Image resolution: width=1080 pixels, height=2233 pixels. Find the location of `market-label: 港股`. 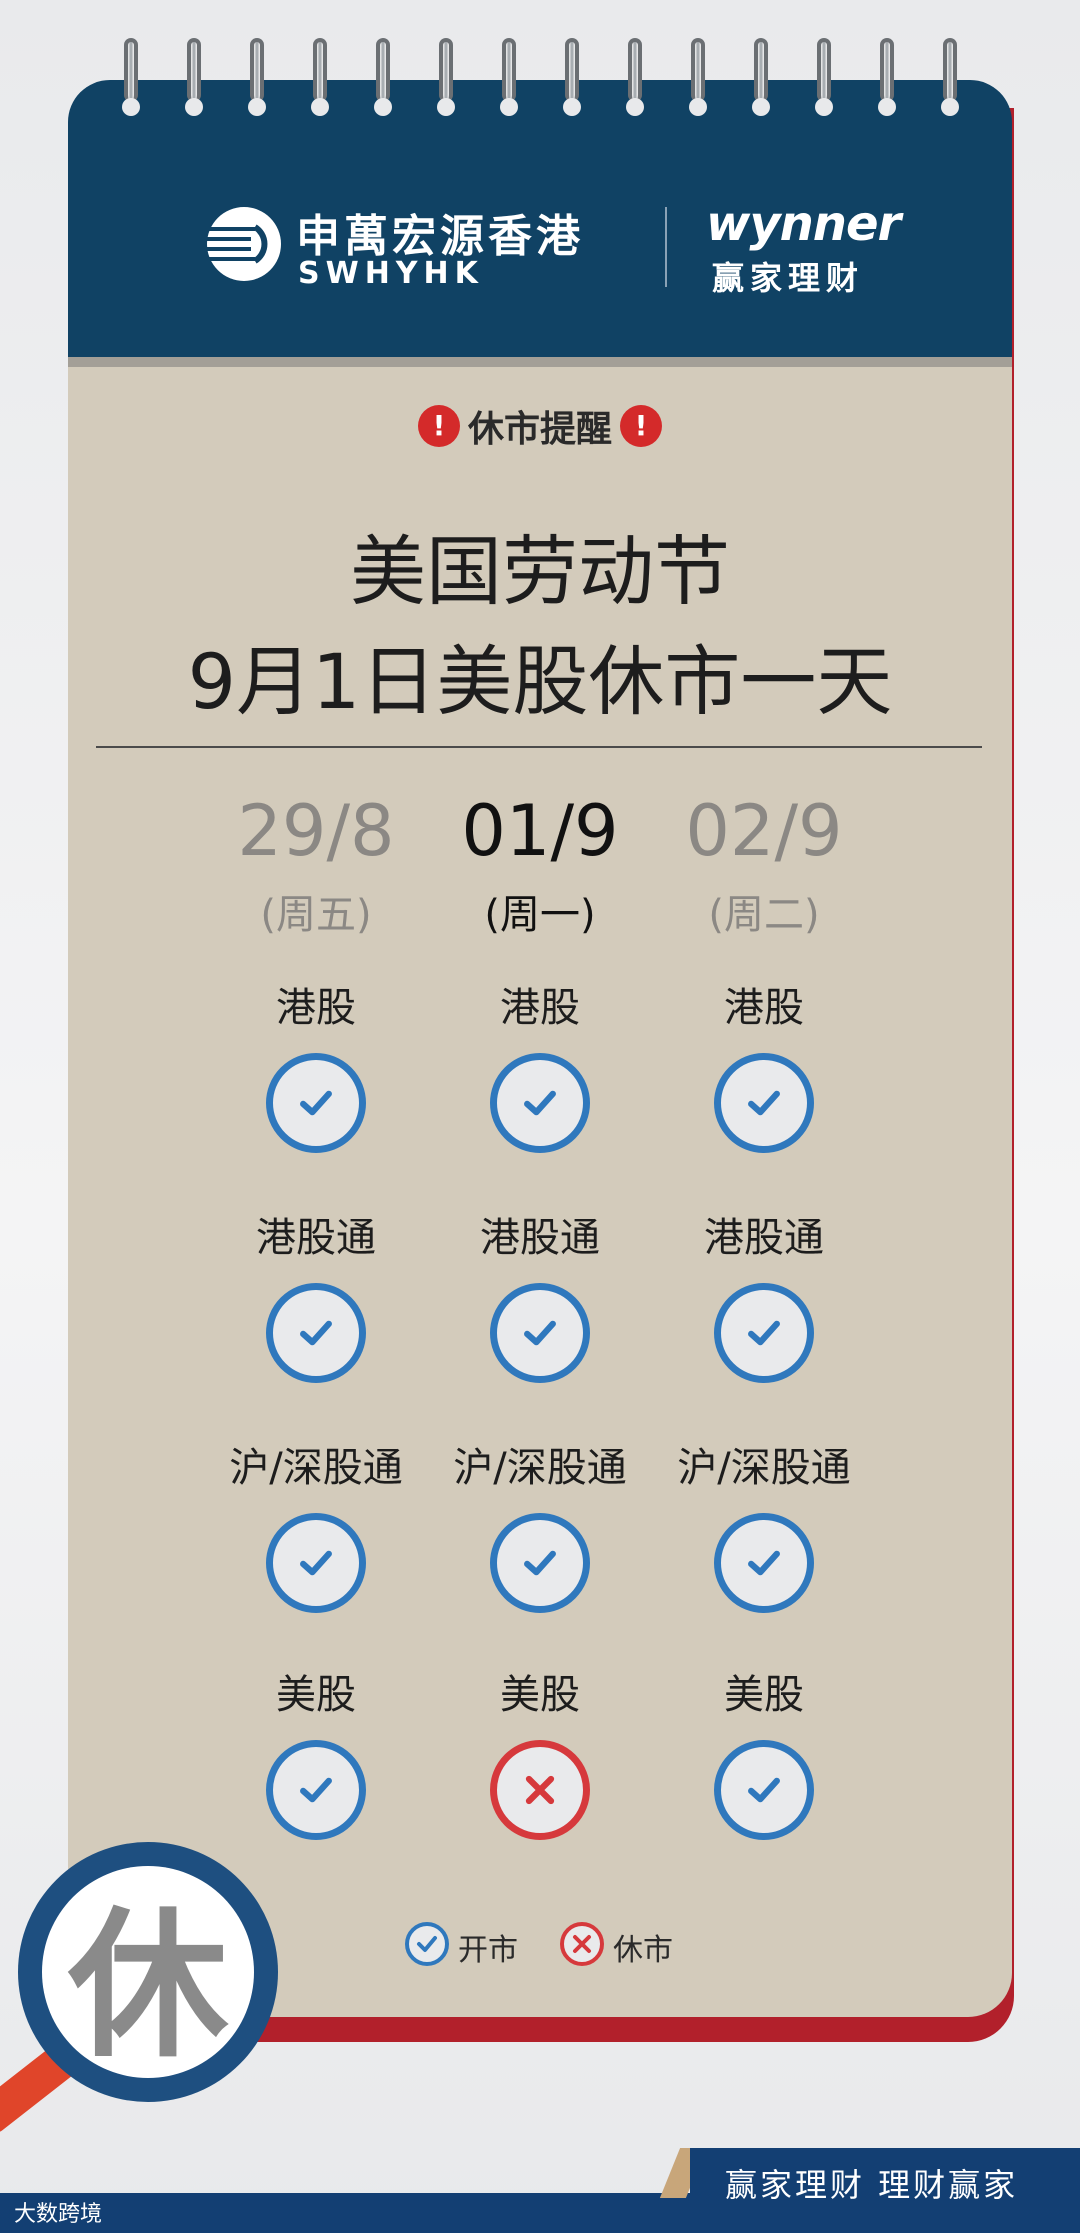

market-label: 港股 is located at coordinates (764, 1008).